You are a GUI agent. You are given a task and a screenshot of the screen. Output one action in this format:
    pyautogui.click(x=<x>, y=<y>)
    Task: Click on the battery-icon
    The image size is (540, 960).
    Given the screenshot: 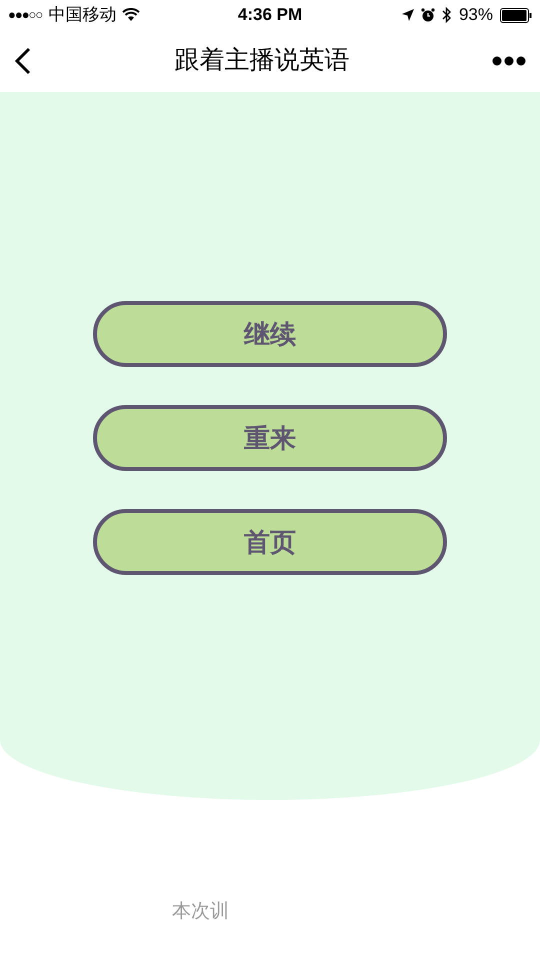 What is the action you would take?
    pyautogui.click(x=516, y=15)
    